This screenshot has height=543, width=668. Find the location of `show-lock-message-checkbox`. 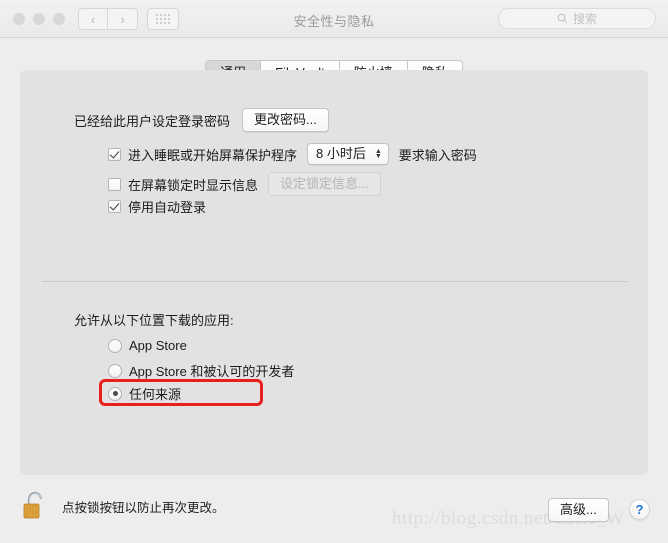

show-lock-message-checkbox is located at coordinates (114, 184).